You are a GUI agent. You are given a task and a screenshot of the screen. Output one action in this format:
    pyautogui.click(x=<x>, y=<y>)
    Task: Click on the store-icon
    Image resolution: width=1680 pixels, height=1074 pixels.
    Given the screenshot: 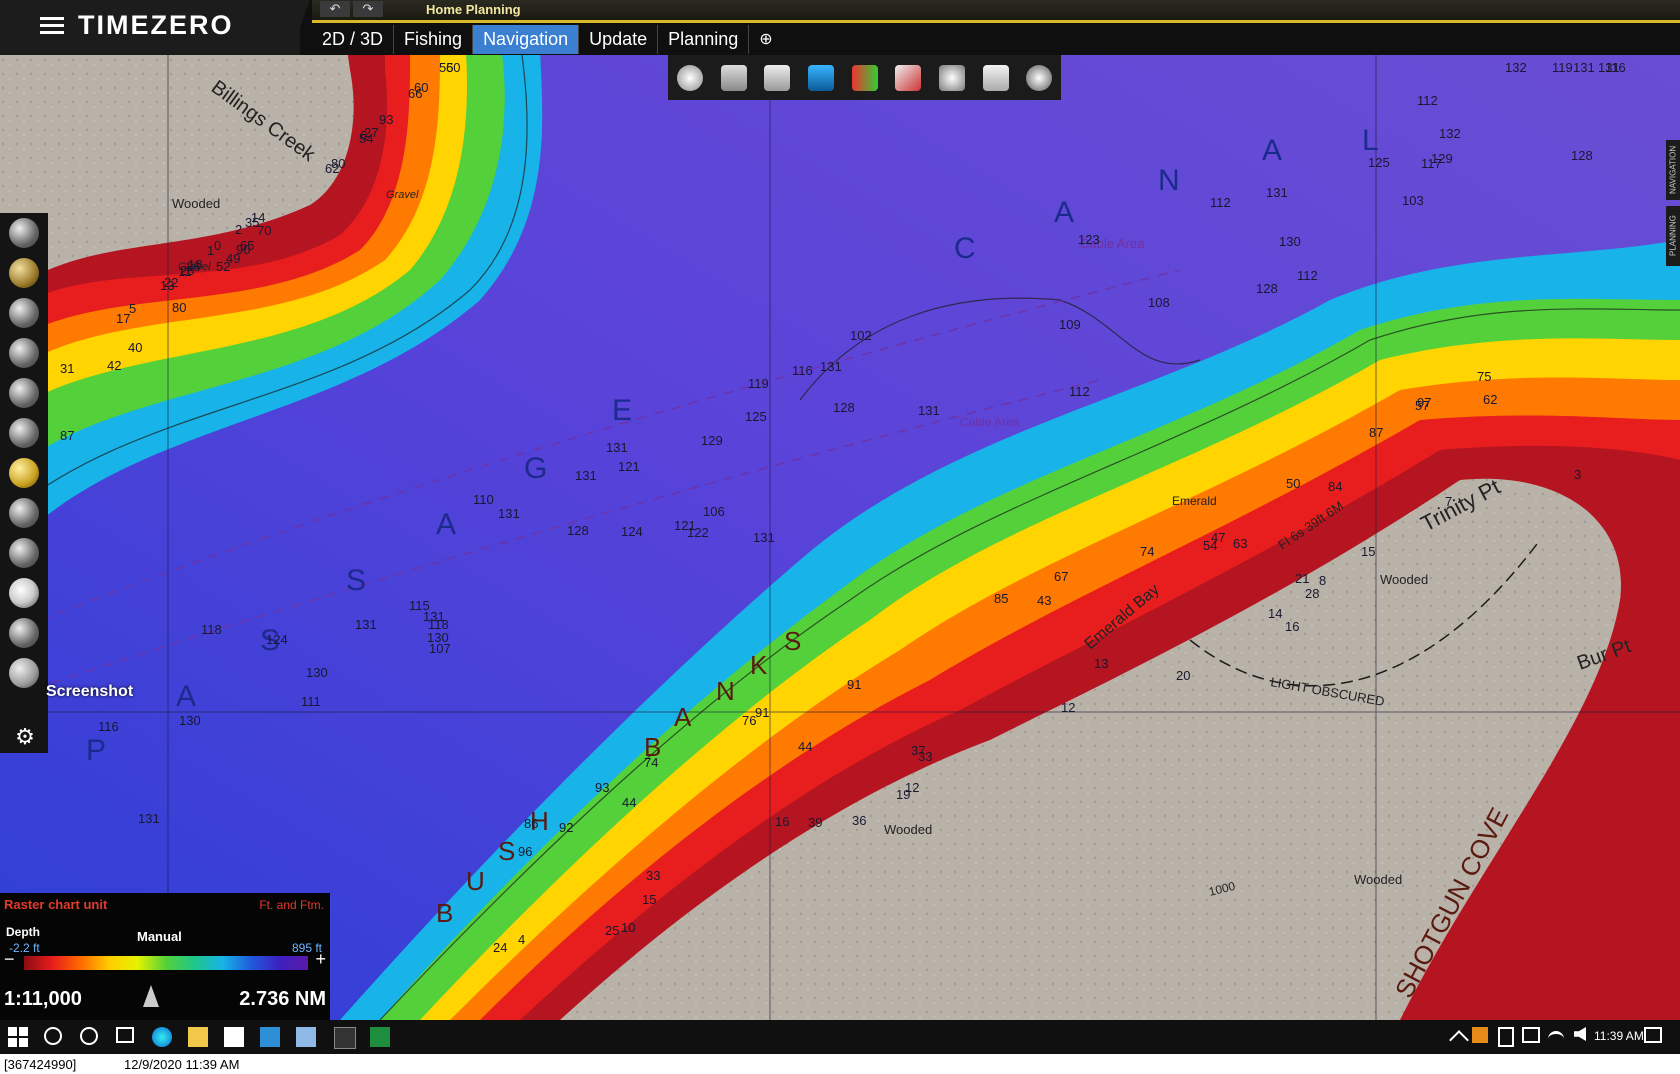 What is the action you would take?
    pyautogui.click(x=234, y=1037)
    